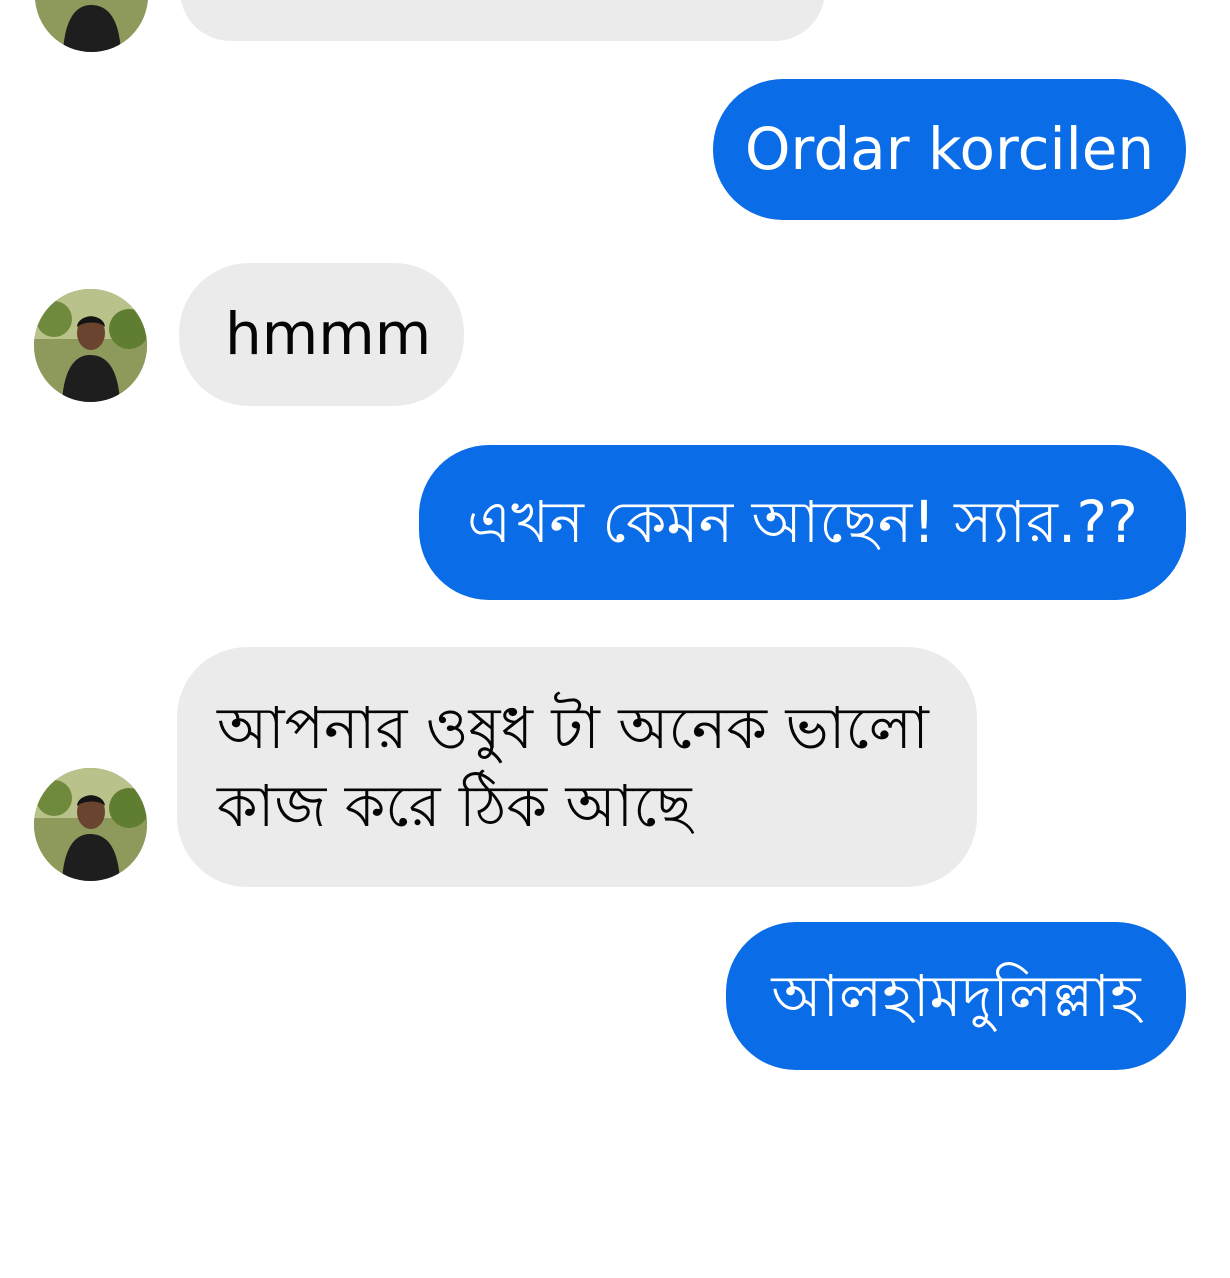  I want to click on outgoing-message-bubble: আলহামদুলিল্লাহ, so click(956, 996).